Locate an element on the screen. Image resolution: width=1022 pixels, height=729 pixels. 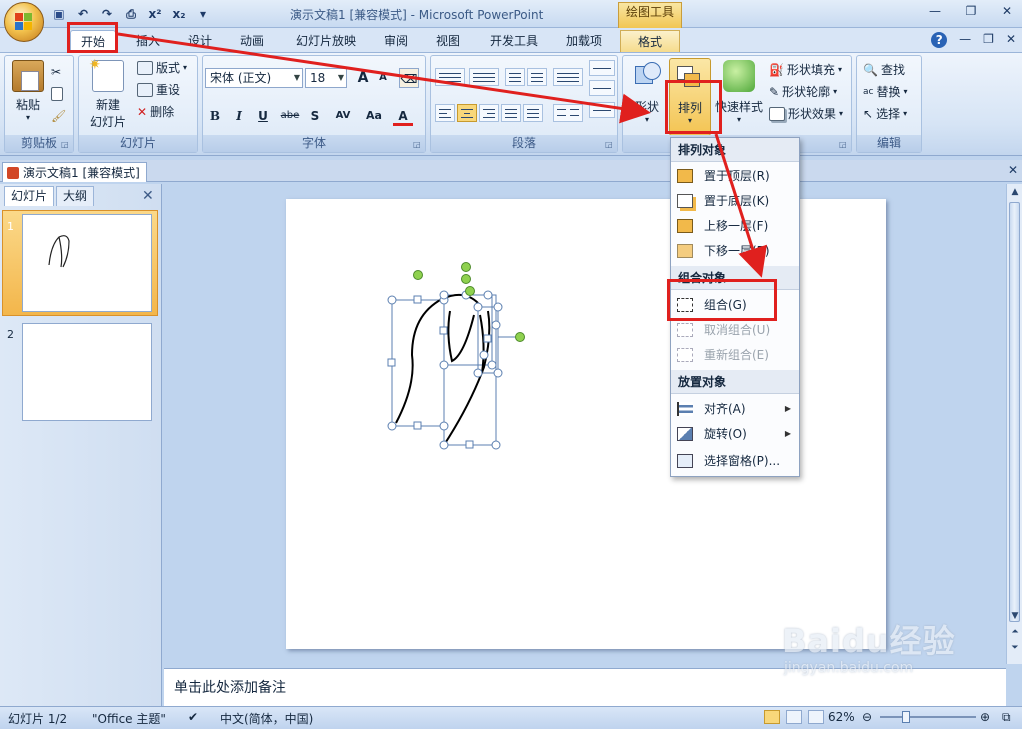
slide-1-thumbnail is located at coordinates (87, 263).